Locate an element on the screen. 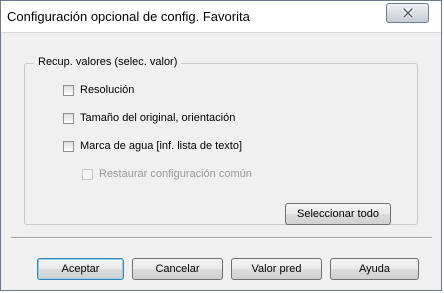  default-value-button: Valor pred is located at coordinates (276, 269).